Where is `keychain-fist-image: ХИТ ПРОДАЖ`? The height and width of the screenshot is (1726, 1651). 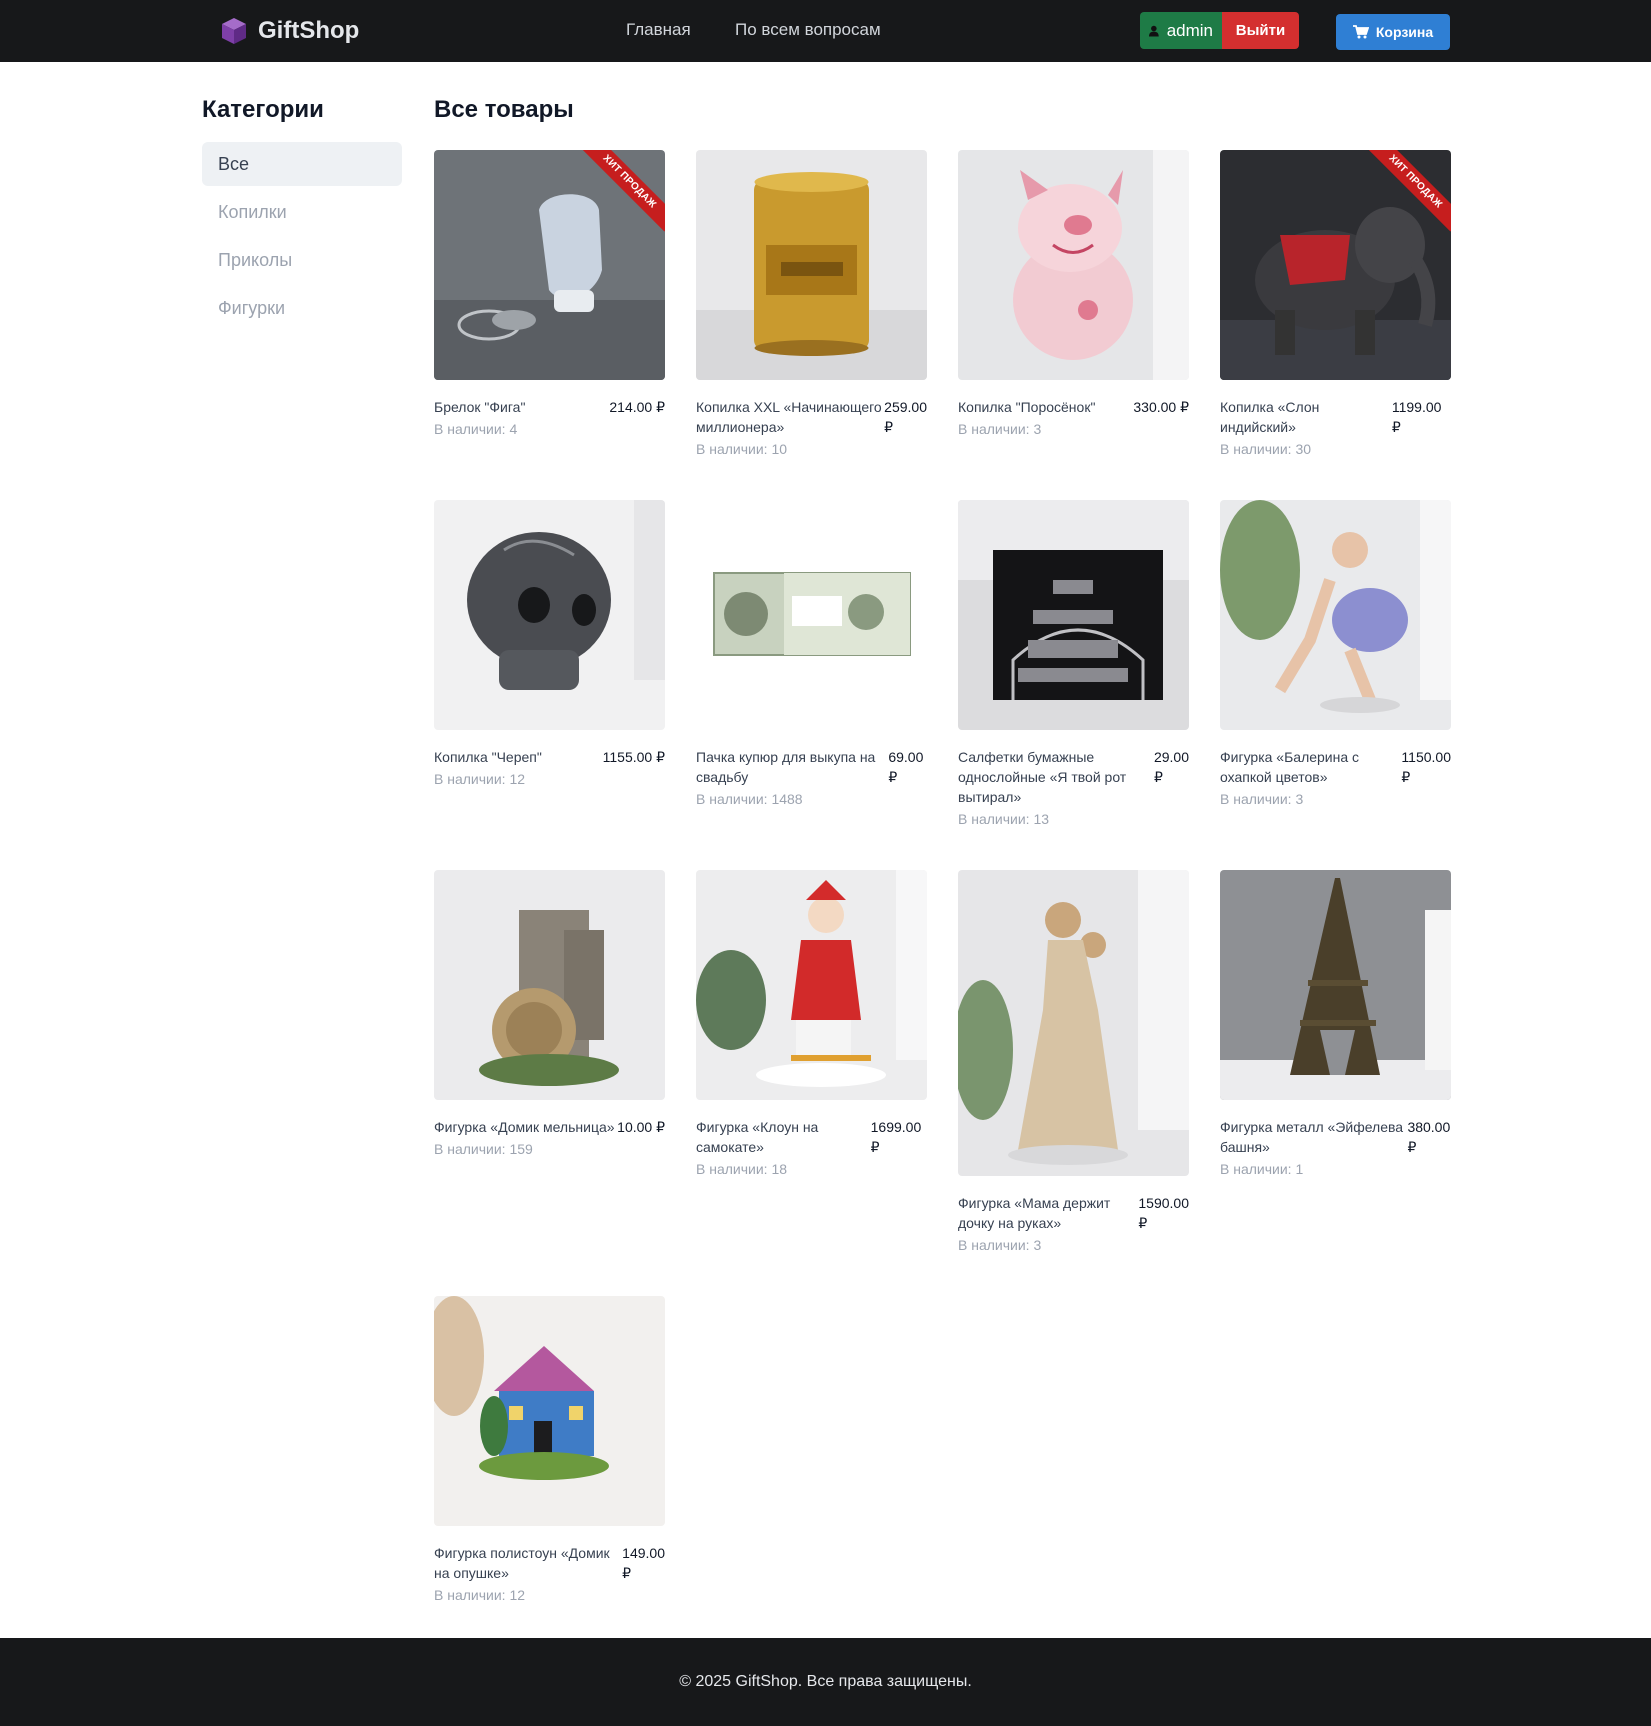 keychain-fist-image: ХИТ ПРОДАЖ is located at coordinates (549, 265).